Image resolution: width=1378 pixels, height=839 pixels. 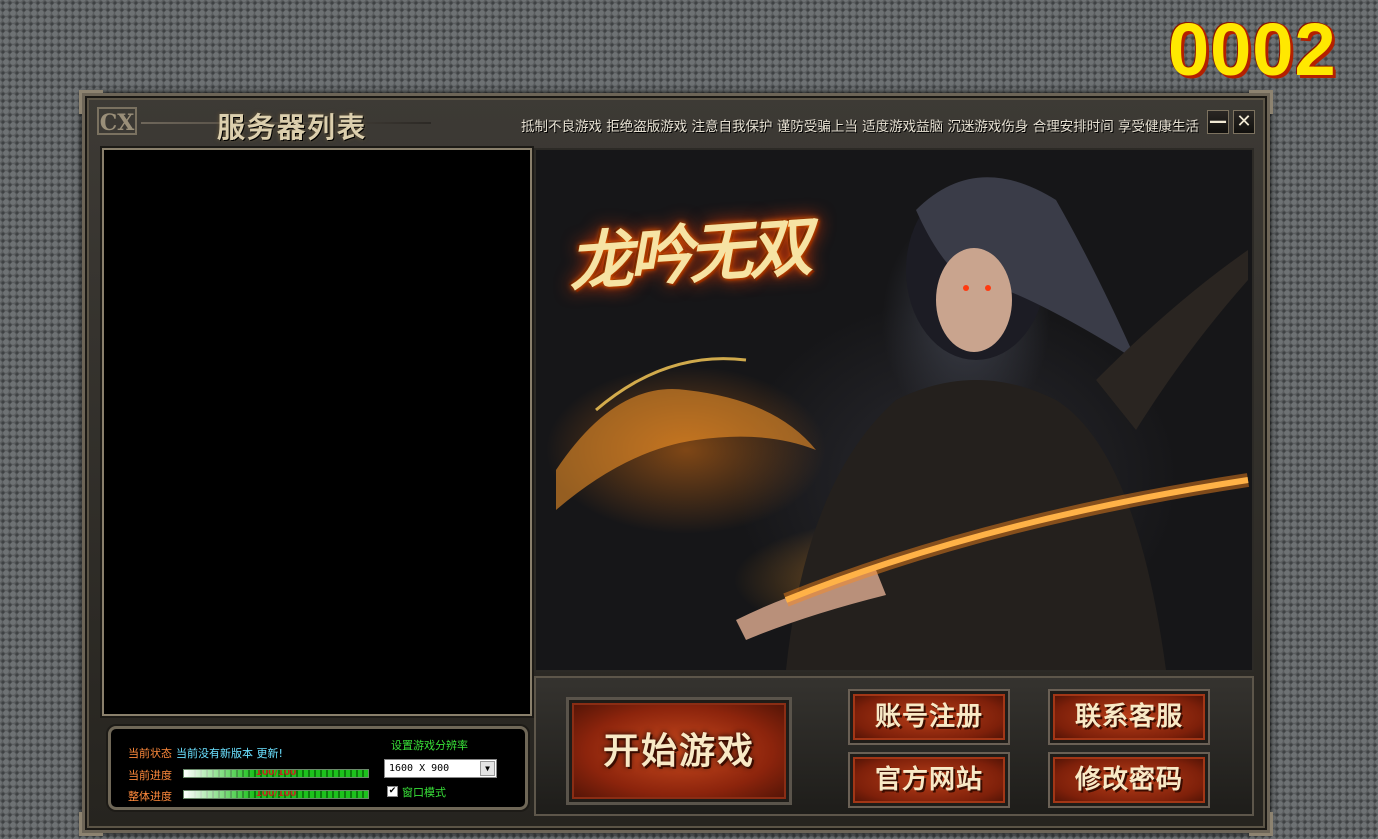 I want to click on launcher-logo-icon: CX, so click(x=117, y=121).